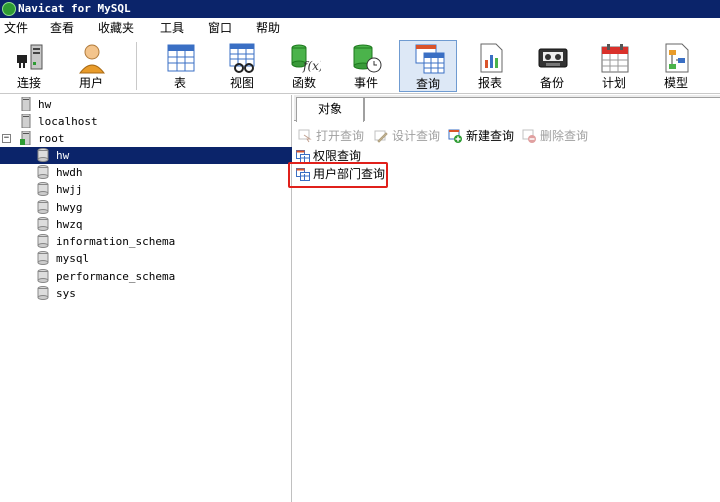 This screenshot has height=502, width=720. What do you see at coordinates (675, 83) in the screenshot?
I see `toolbar-label: 模型` at bounding box center [675, 83].